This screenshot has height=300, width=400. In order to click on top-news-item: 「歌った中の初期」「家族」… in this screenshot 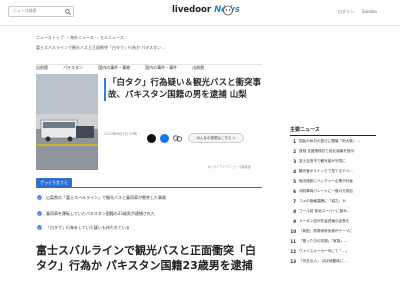, I will do `click(341, 241)`.